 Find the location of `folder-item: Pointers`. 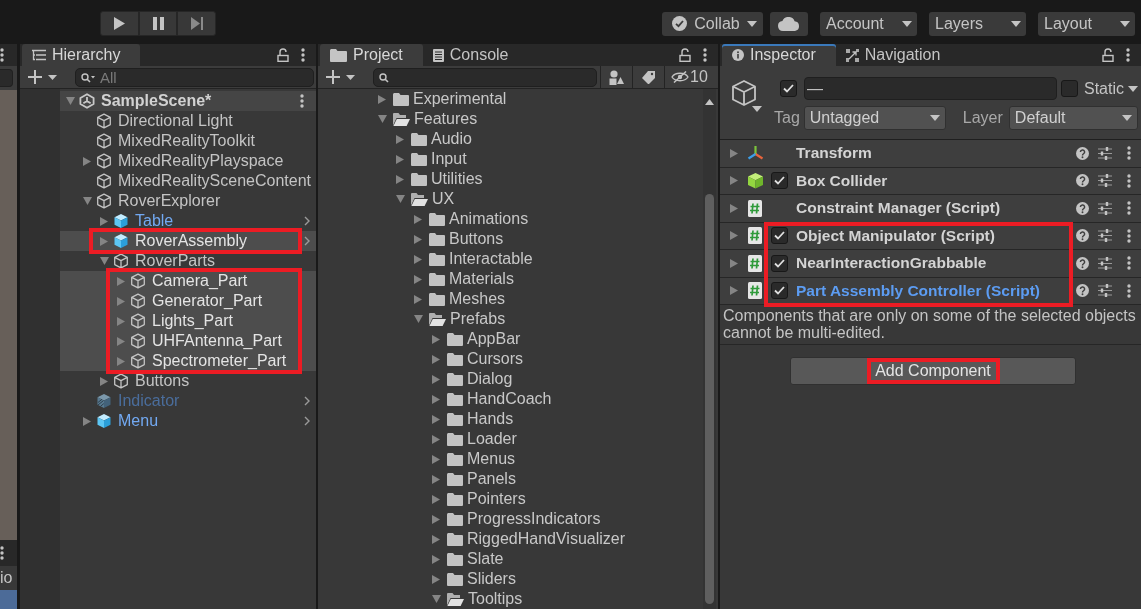

folder-item: Pointers is located at coordinates (510, 499).